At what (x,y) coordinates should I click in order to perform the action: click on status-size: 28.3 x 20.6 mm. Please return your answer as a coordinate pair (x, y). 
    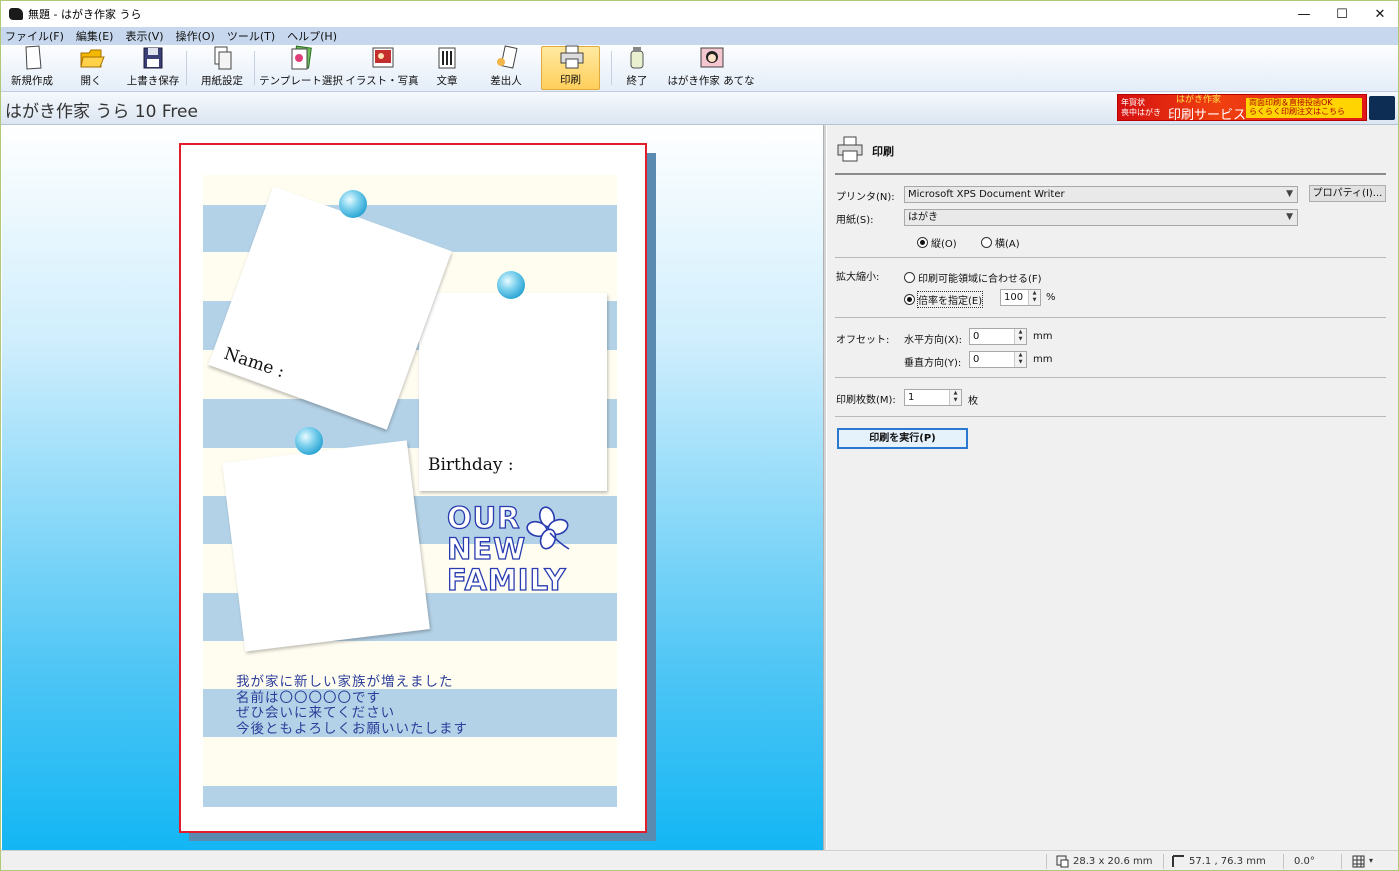
    Looking at the image, I should click on (1113, 861).